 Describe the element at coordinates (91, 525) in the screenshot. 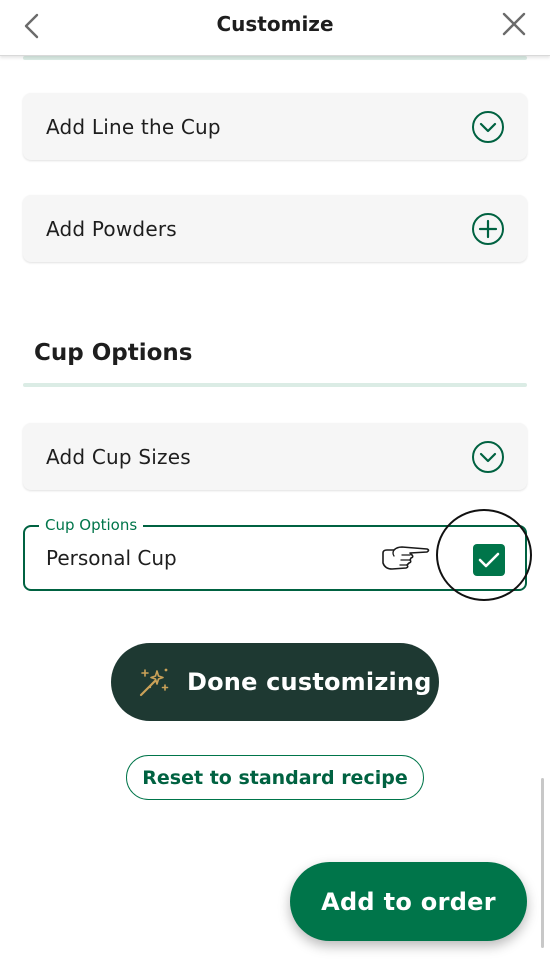

I see `field-legend: Cup Options` at that location.